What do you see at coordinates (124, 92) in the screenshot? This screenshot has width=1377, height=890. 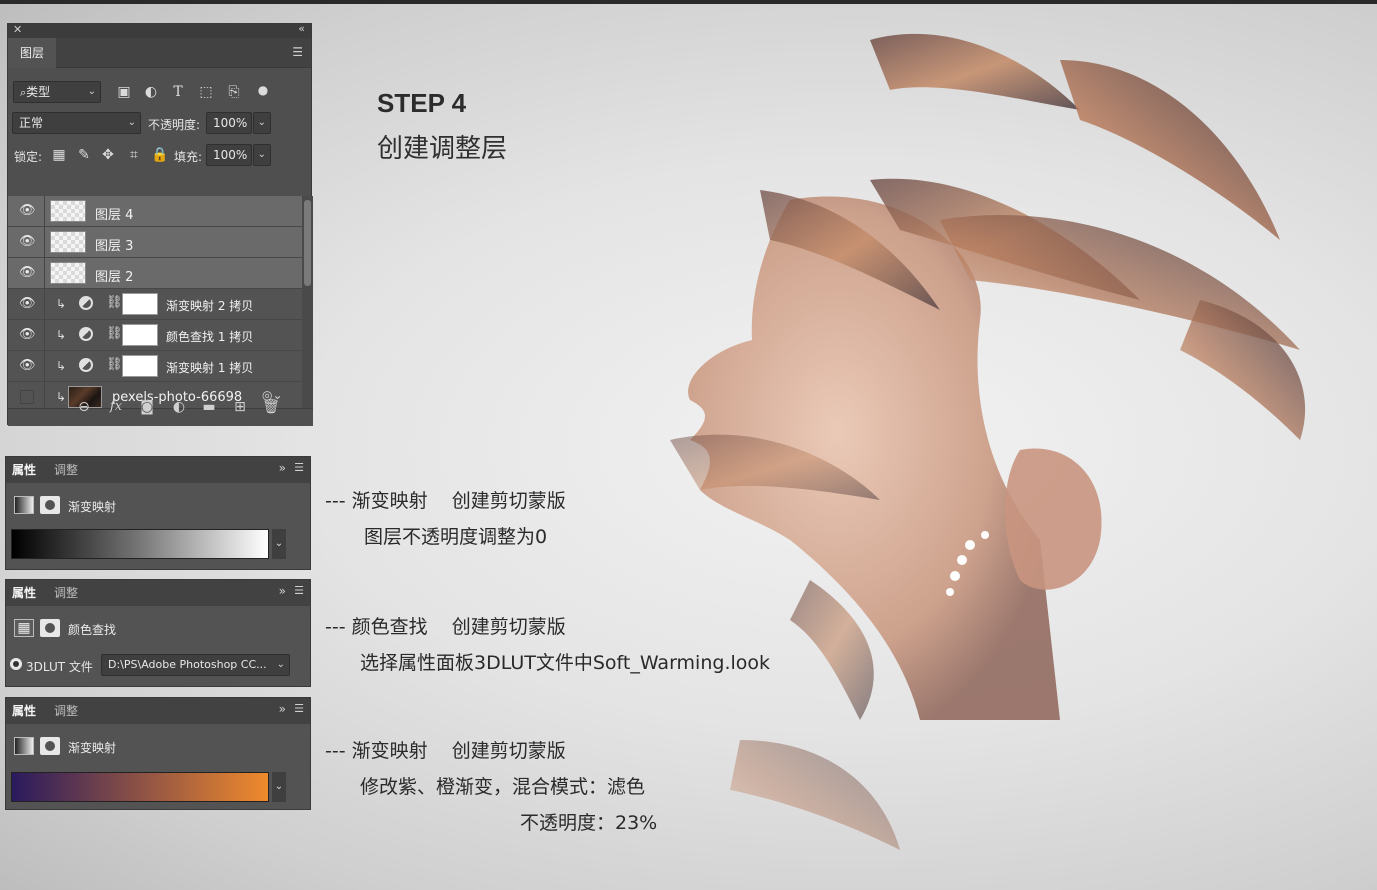 I see `image-filter-icon: ▣` at bounding box center [124, 92].